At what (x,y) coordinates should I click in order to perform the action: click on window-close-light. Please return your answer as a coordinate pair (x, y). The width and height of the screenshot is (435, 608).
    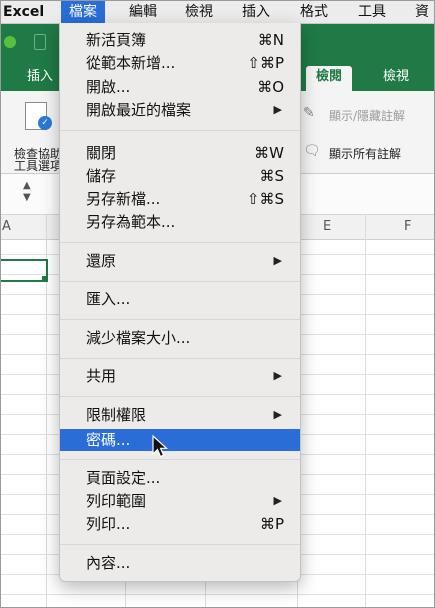
    Looking at the image, I should click on (10, 42).